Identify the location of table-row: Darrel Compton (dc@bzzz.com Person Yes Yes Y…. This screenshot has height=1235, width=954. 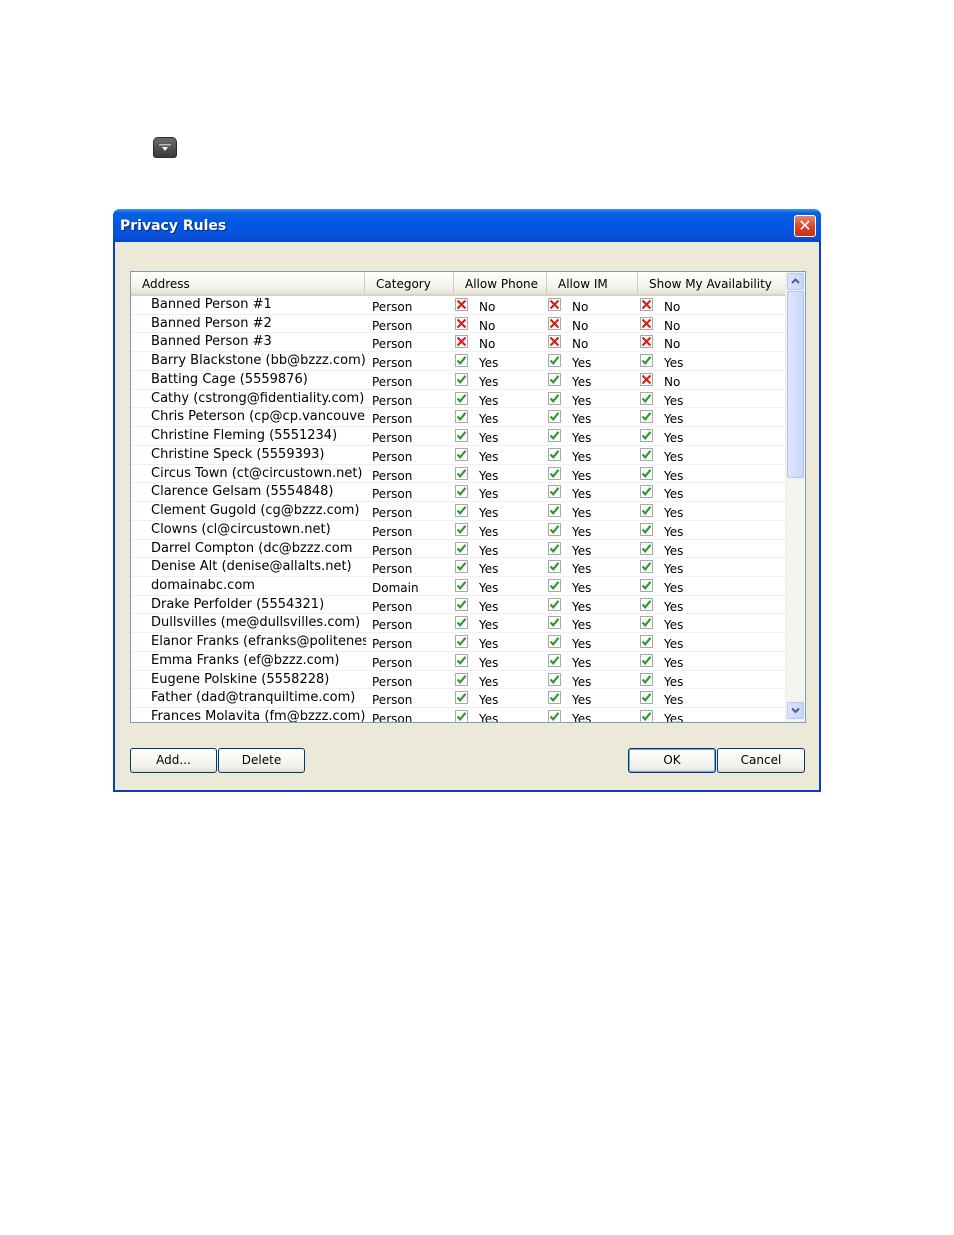
(458, 549).